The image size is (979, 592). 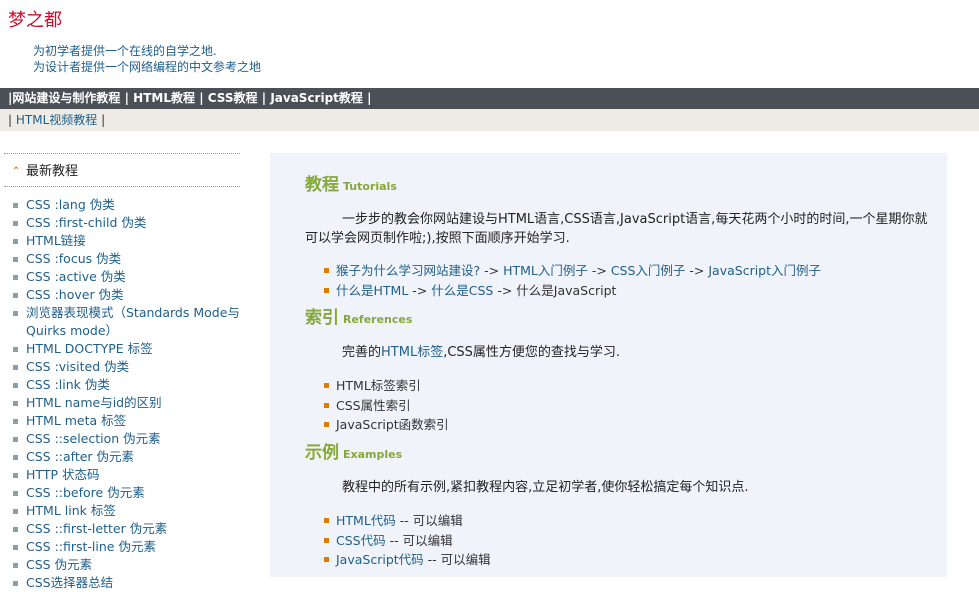 I want to click on section-title: 示例, so click(x=322, y=453).